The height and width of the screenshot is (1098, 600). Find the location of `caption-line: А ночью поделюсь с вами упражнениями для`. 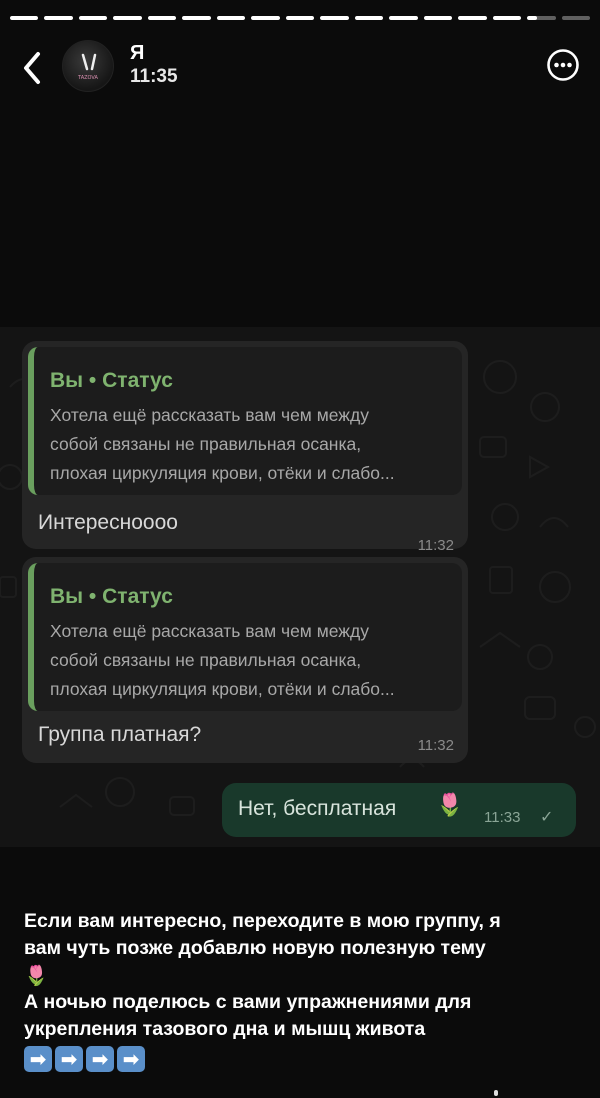

caption-line: А ночью поделюсь с вами упражнениями для is located at coordinates (248, 1002).